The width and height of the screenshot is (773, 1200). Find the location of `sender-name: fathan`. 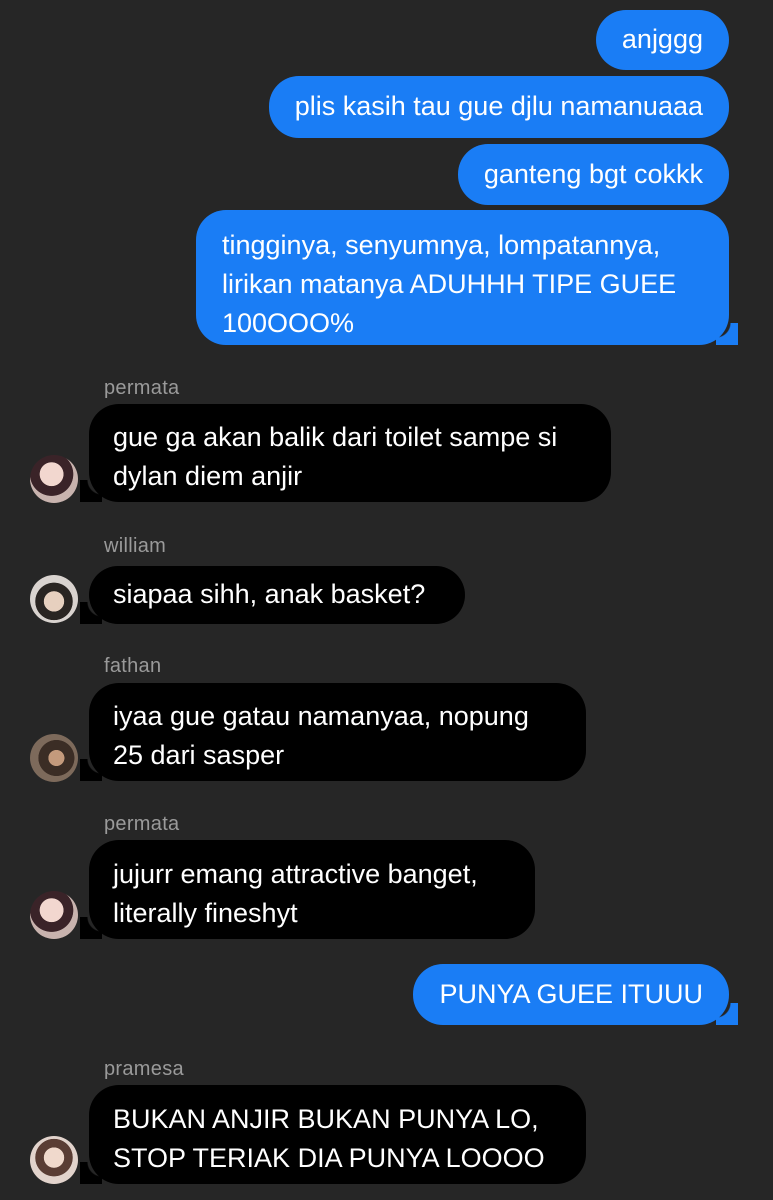

sender-name: fathan is located at coordinates (133, 666).